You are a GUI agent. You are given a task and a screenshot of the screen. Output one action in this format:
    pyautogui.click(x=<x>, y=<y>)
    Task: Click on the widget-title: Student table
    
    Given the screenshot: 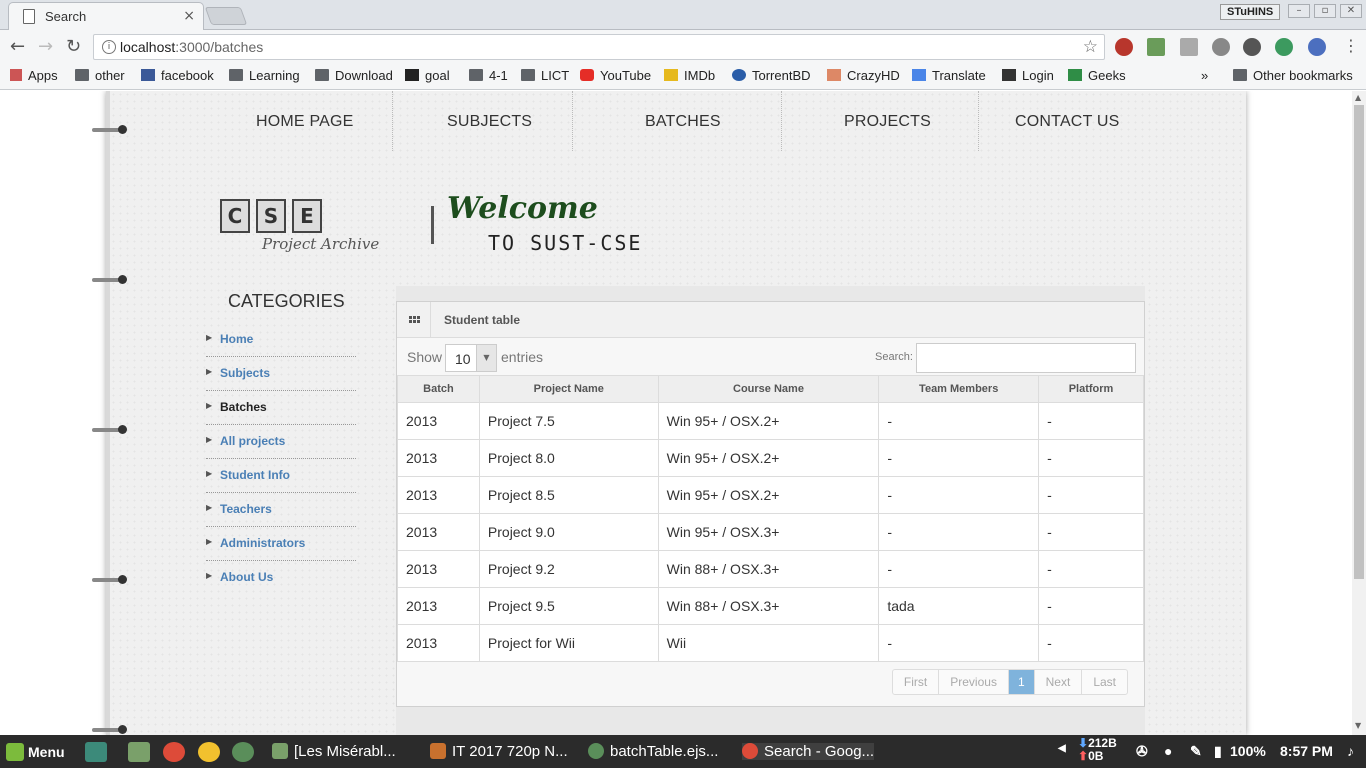 What is the action you would take?
    pyautogui.click(x=482, y=320)
    